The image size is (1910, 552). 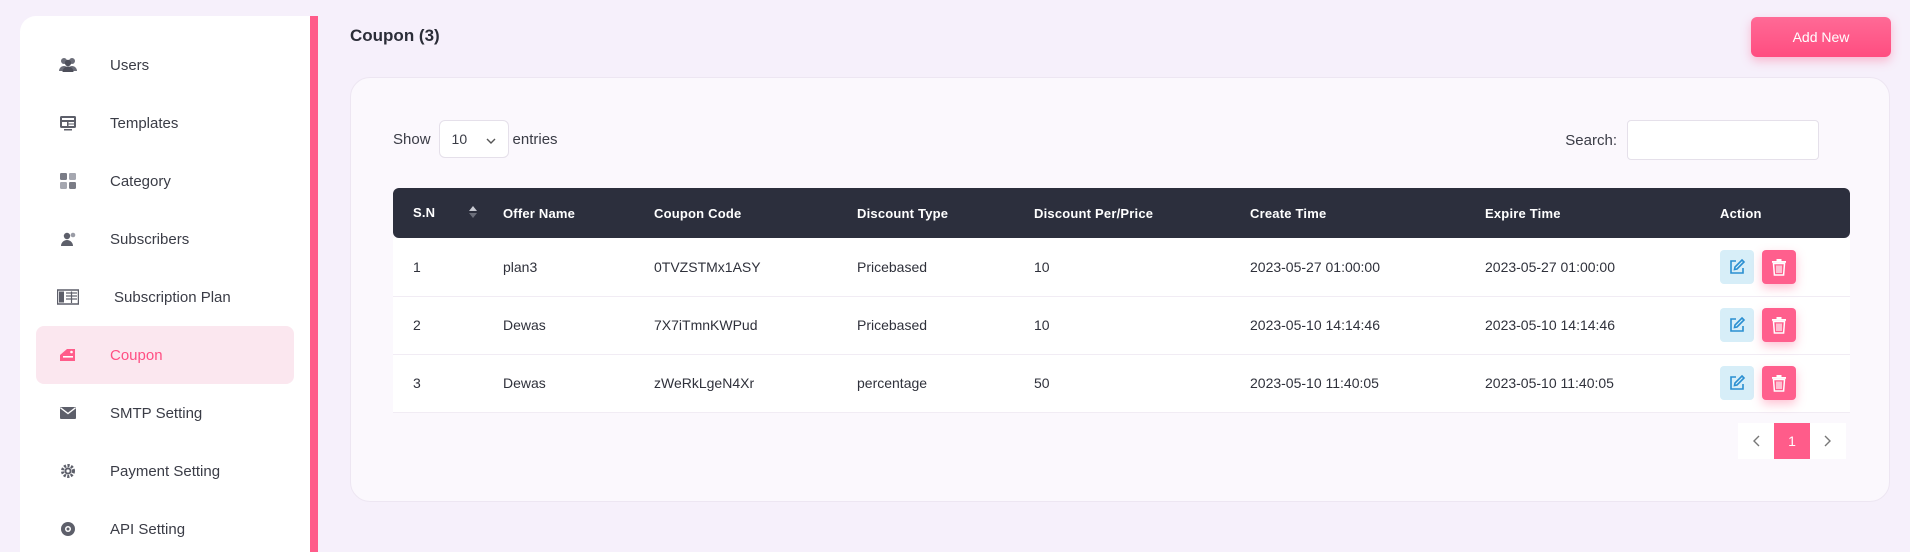 I want to click on page-title: Coupon (3), so click(x=395, y=35).